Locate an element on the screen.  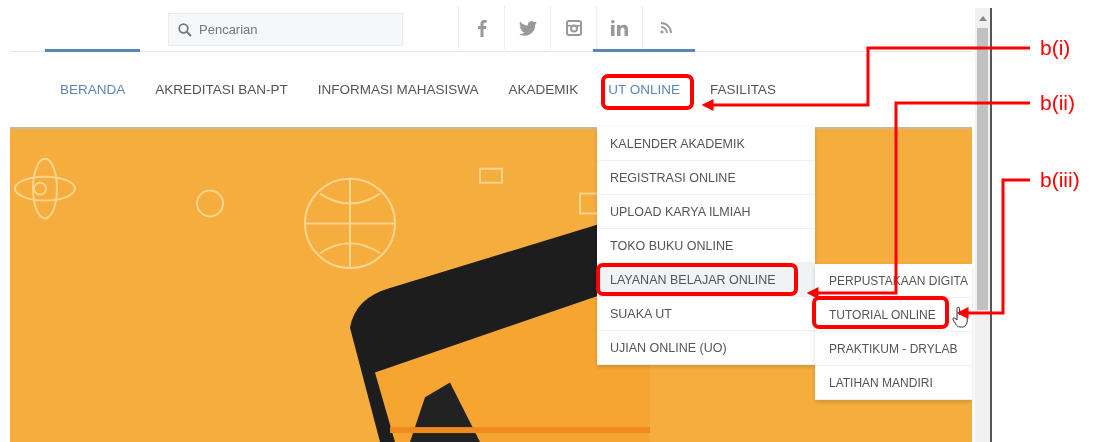
annotation-label: b(iii) is located at coordinates (1060, 180).